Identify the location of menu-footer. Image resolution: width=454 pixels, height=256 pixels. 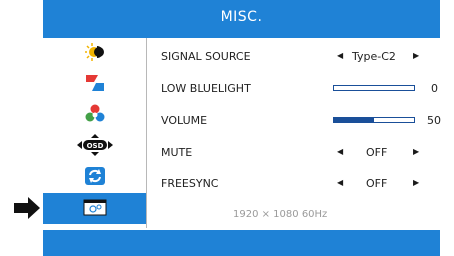
(241, 243).